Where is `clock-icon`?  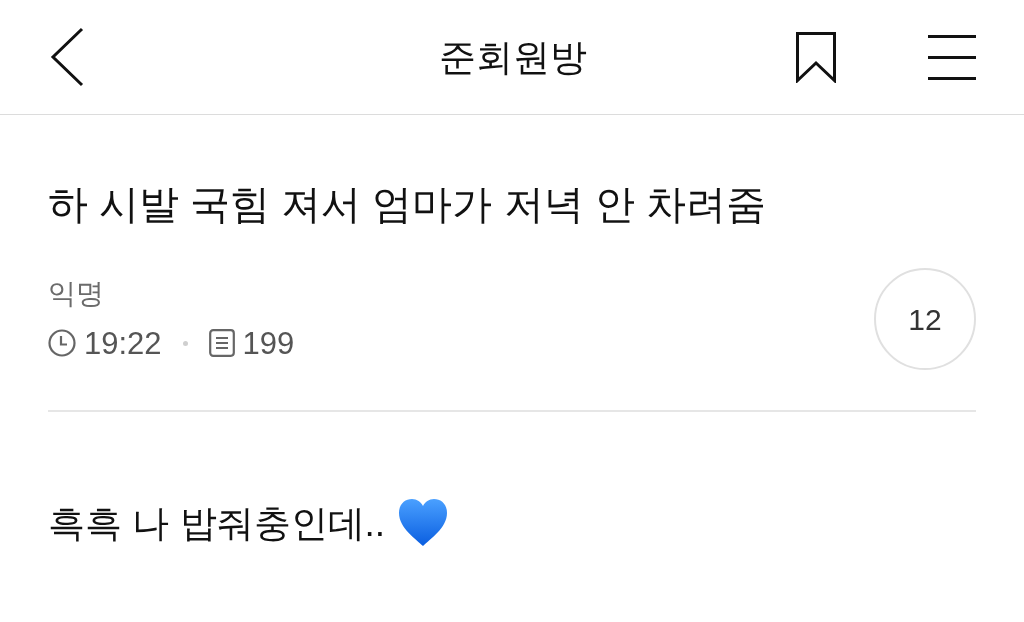 clock-icon is located at coordinates (62, 343).